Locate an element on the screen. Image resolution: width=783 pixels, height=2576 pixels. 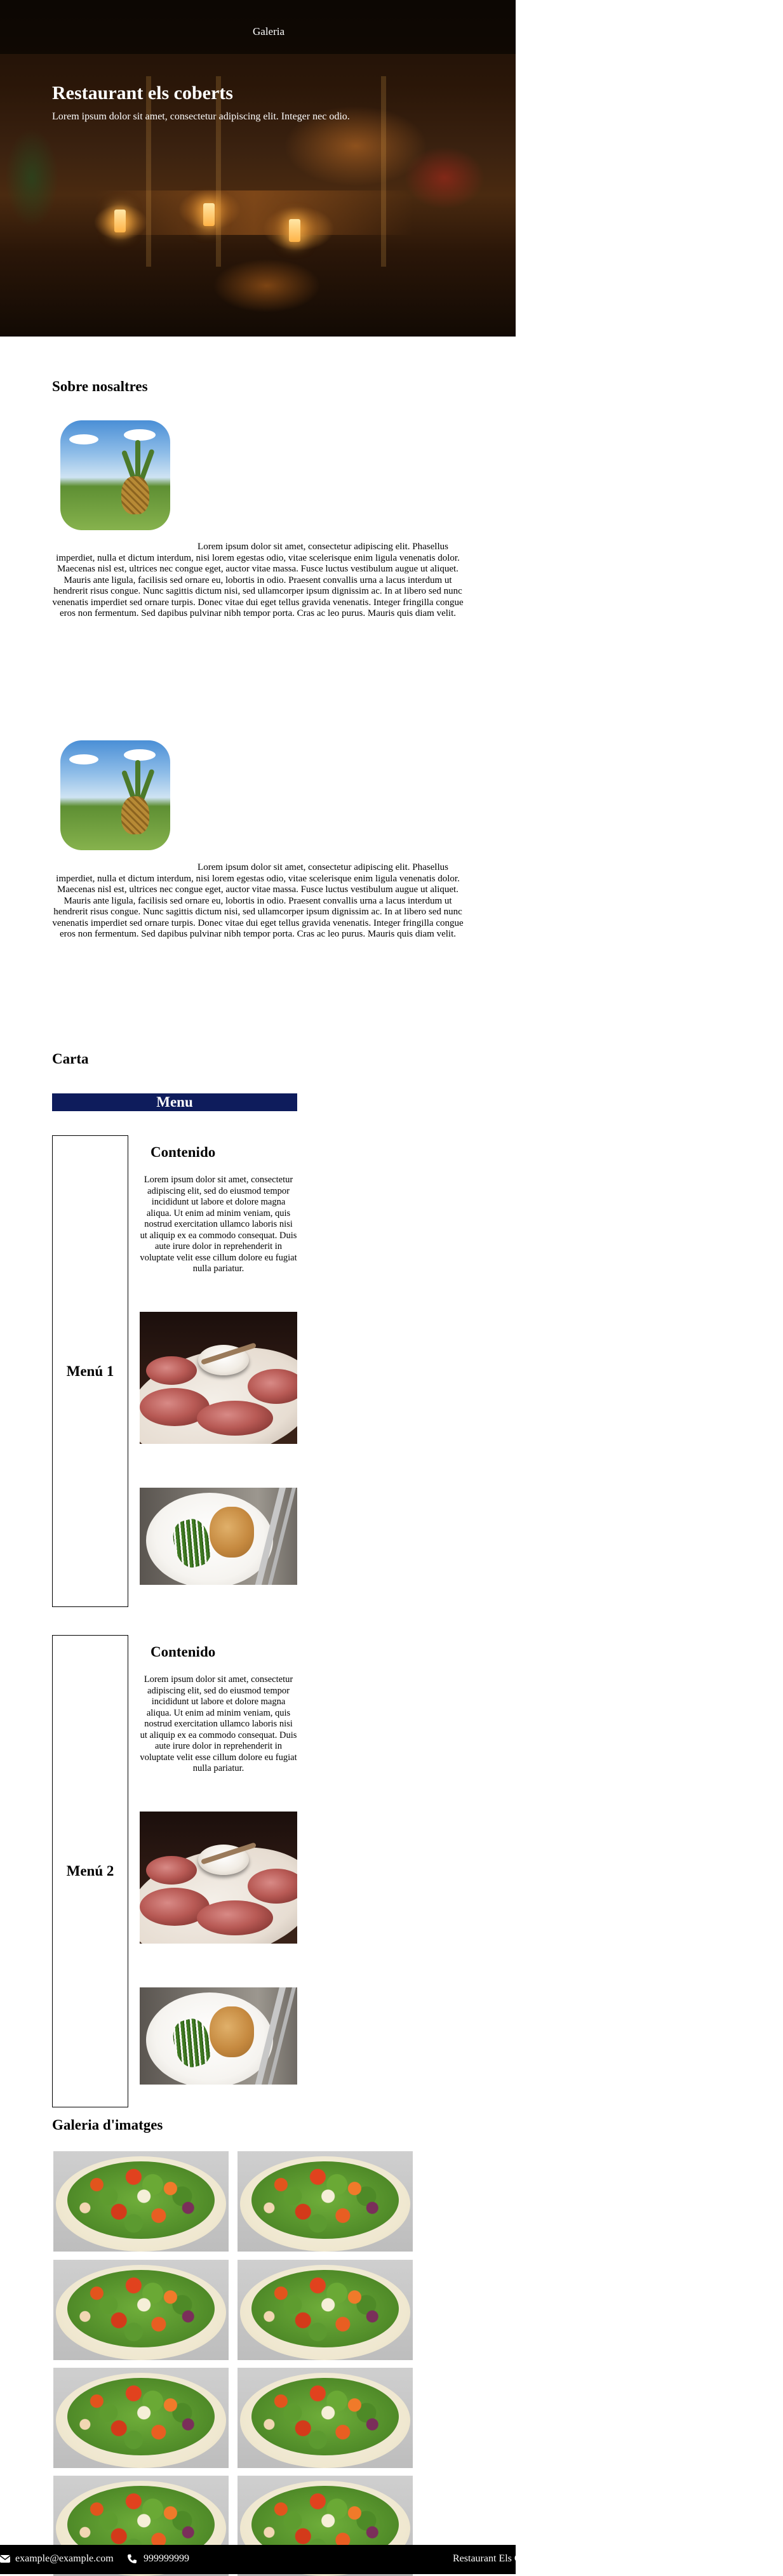
menu-1-photo-ham is located at coordinates (218, 1378).